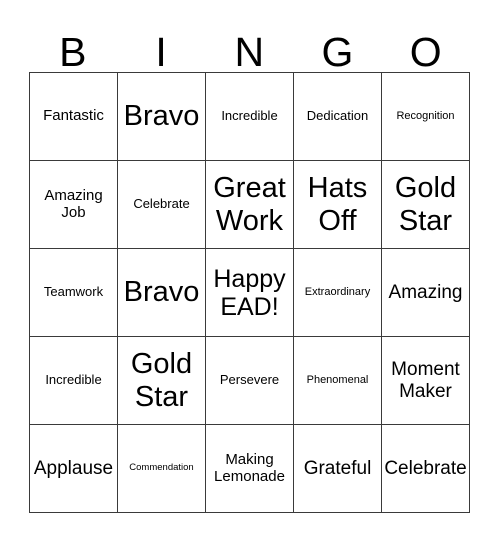 The height and width of the screenshot is (544, 500). I want to click on bingo-cell: Making Lemonade, so click(250, 469).